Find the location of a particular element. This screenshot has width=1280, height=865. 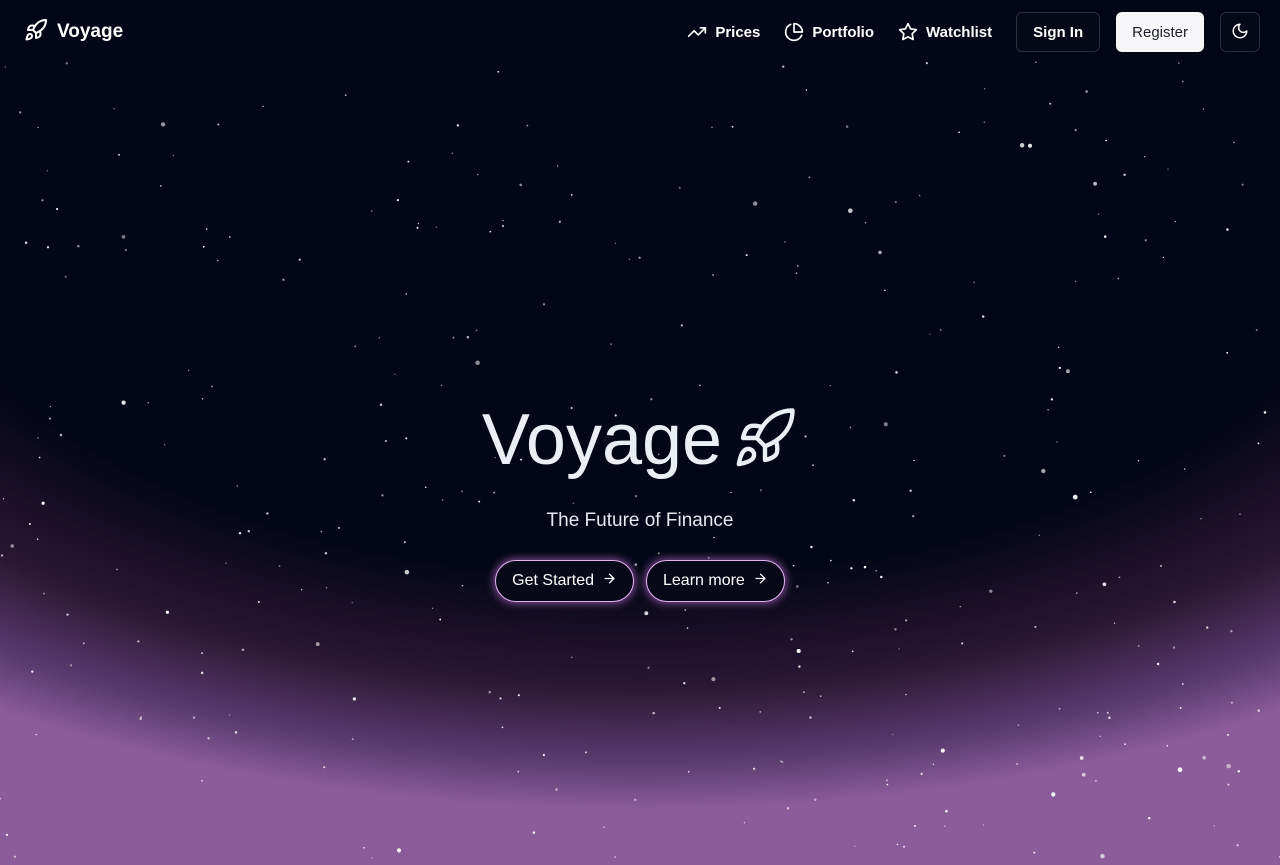

nav-link-watchlist: Watchlist is located at coordinates (945, 32).